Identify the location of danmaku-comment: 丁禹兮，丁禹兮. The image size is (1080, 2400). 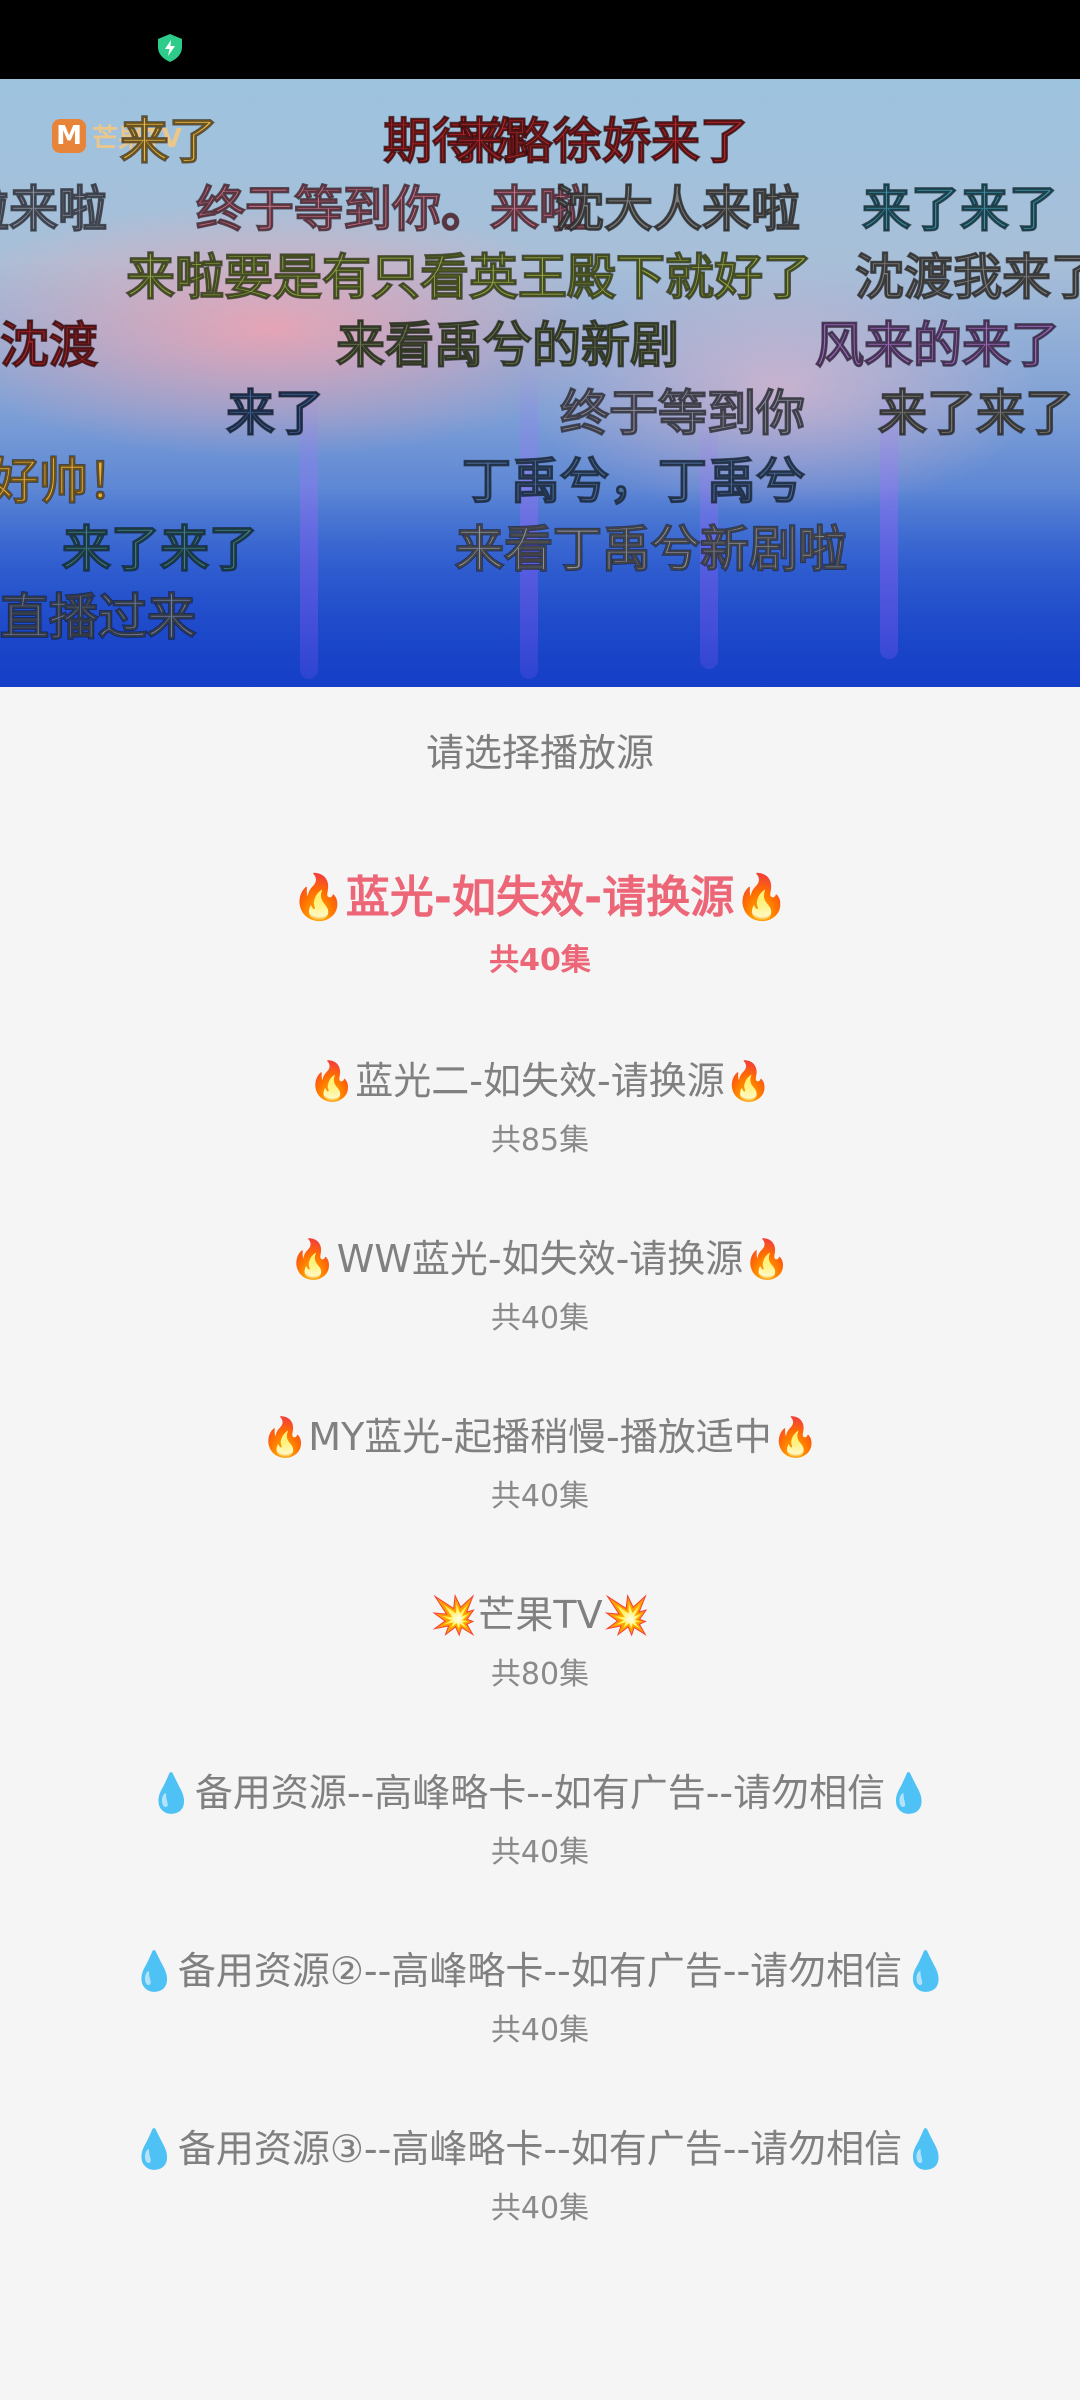
(633, 481).